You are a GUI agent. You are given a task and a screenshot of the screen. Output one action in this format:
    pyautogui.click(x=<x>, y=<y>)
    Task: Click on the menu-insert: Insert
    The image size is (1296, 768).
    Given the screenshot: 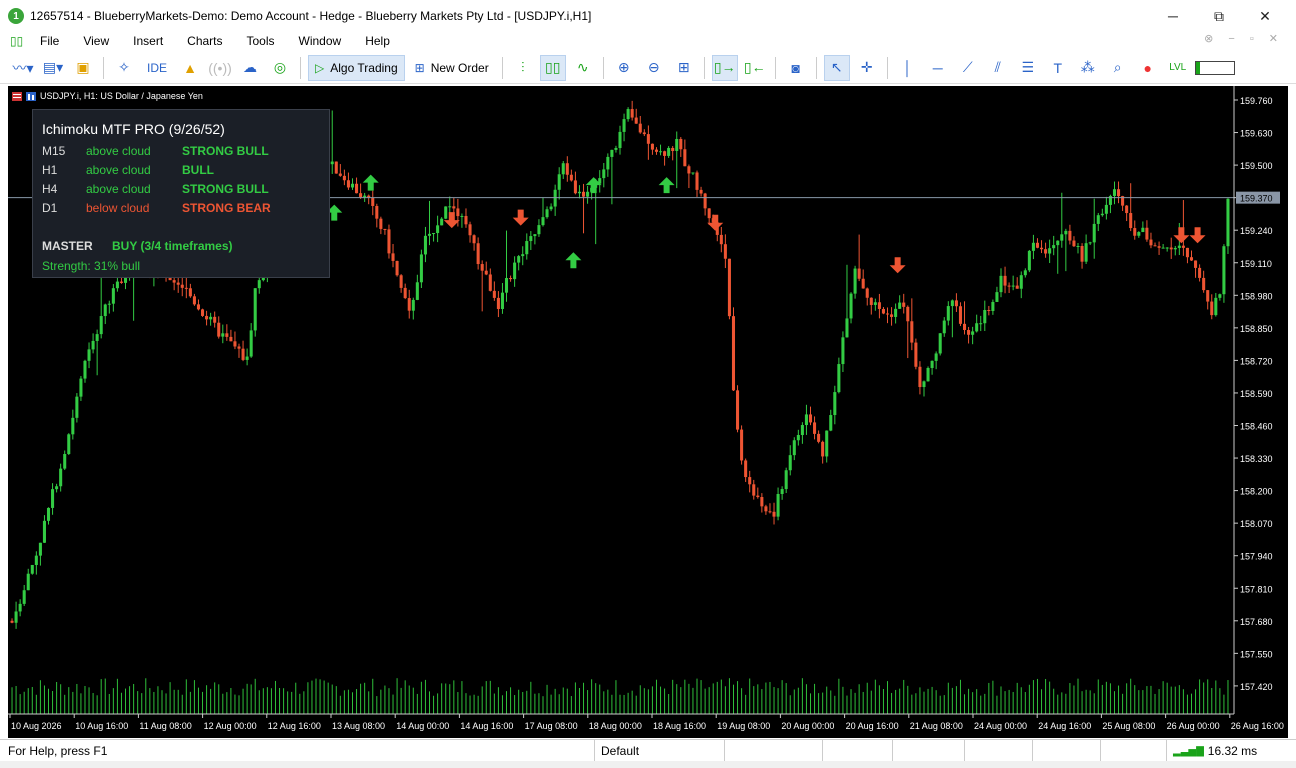 What is the action you would take?
    pyautogui.click(x=148, y=41)
    